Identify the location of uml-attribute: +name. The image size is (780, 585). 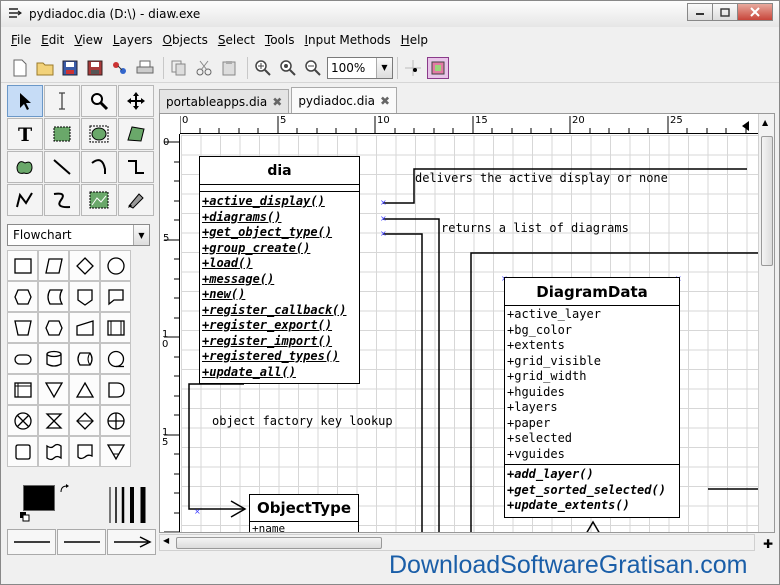
(304, 527).